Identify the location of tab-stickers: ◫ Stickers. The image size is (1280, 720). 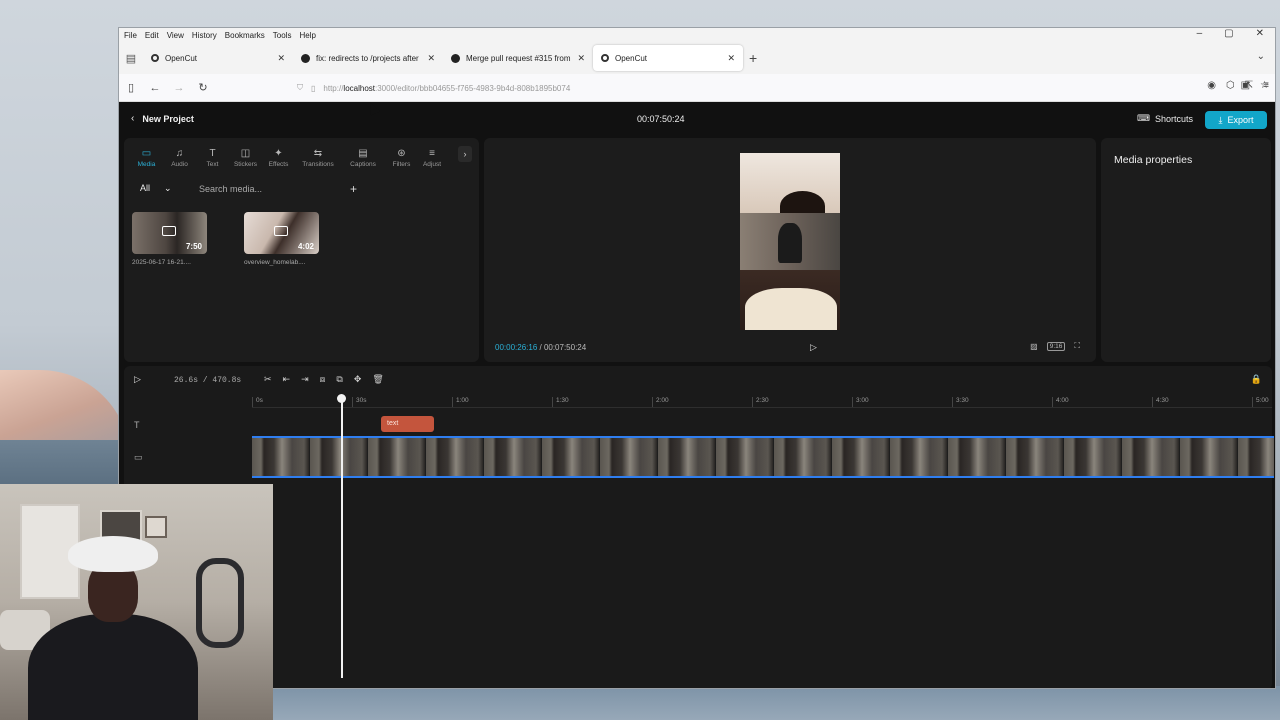
(245, 155).